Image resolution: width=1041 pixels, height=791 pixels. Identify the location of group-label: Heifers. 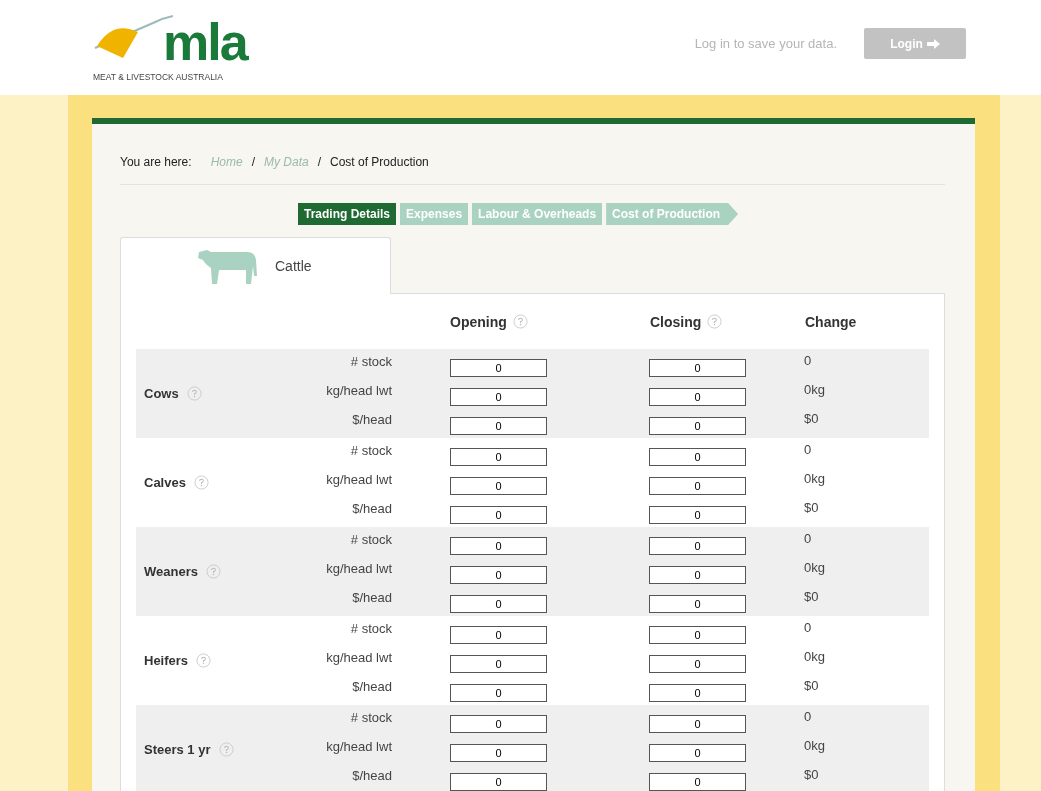
(191, 660).